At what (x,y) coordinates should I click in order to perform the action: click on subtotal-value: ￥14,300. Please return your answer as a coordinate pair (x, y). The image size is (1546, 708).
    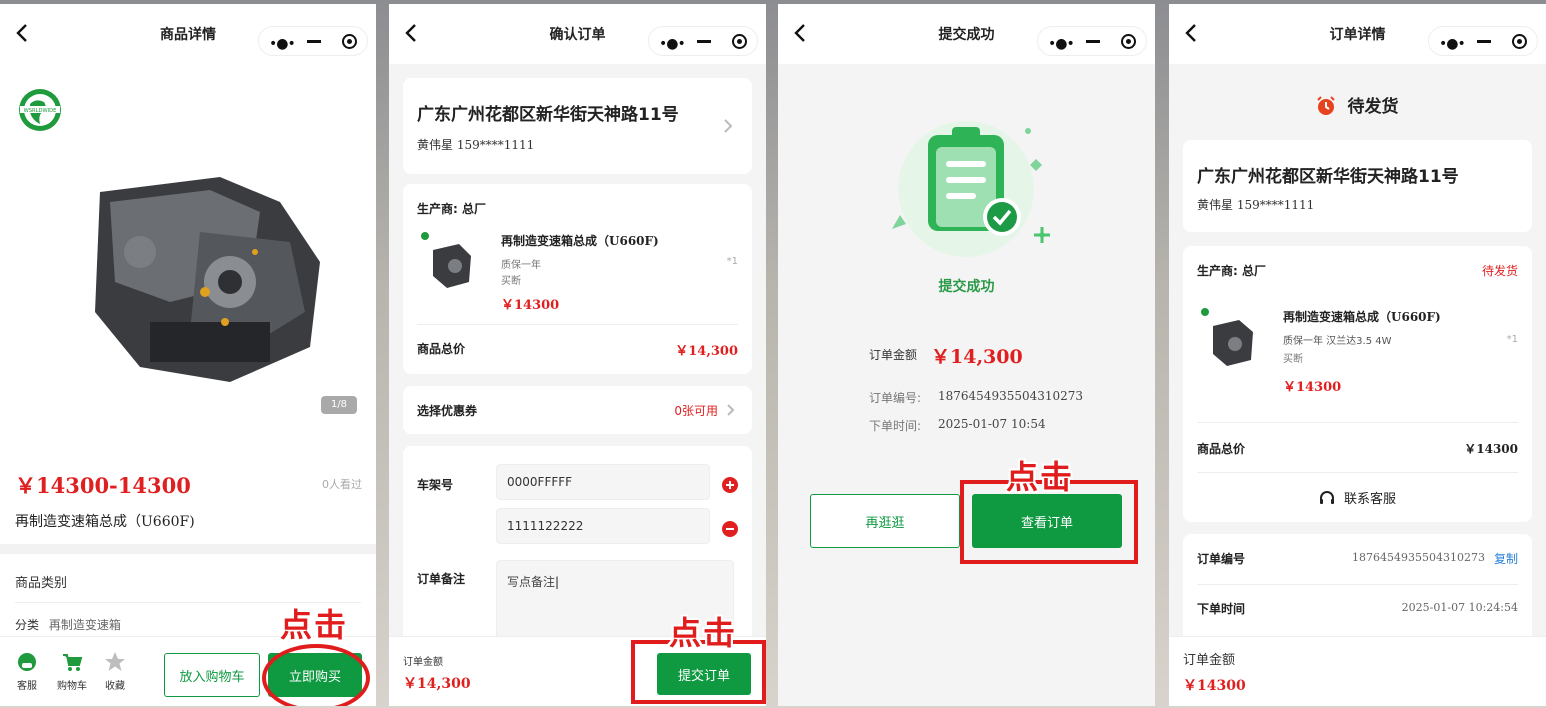
    Looking at the image, I should click on (706, 351).